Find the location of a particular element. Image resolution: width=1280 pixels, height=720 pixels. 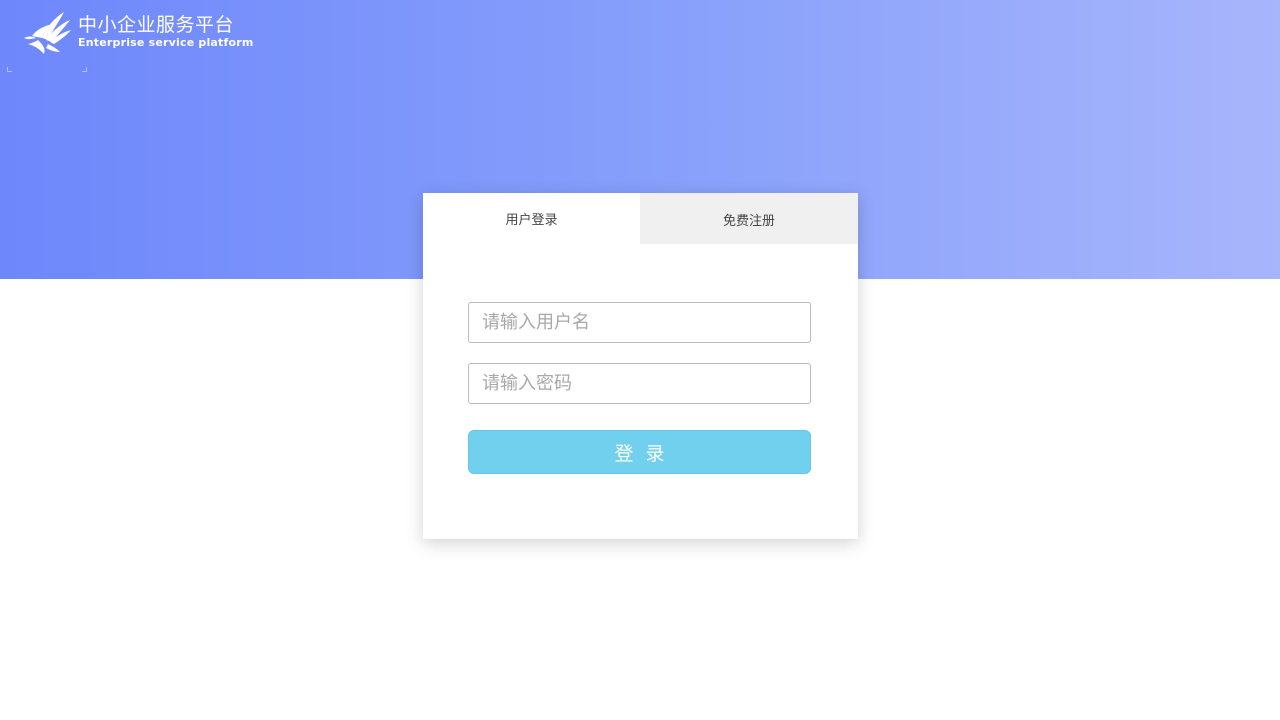

brand-name-en: Enterprise service platform is located at coordinates (166, 42).